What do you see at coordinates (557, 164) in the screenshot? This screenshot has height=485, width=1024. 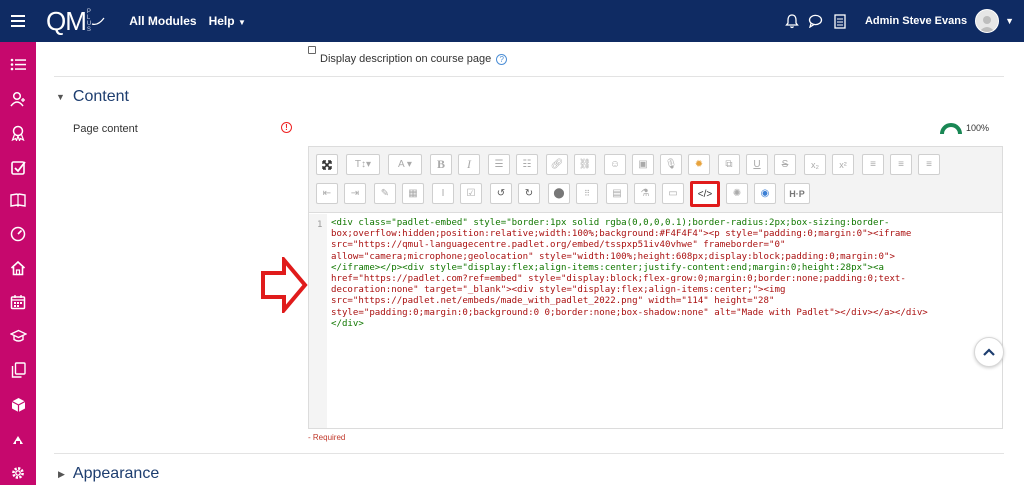 I see `link-button: 🔗︎` at bounding box center [557, 164].